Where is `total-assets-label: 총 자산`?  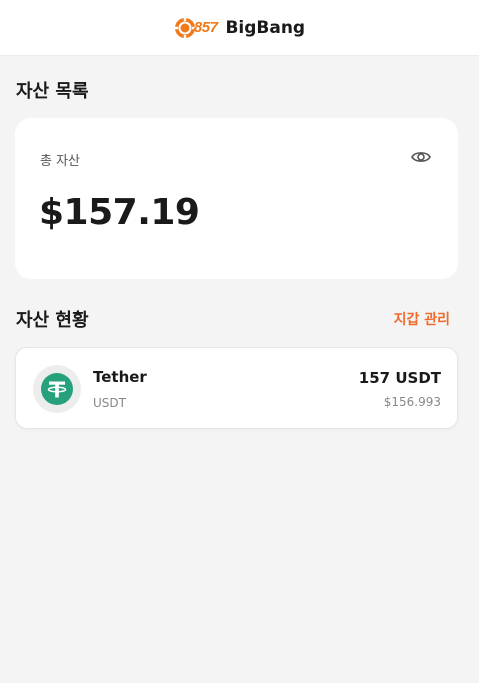
total-assets-label: 총 자산 is located at coordinates (60, 161).